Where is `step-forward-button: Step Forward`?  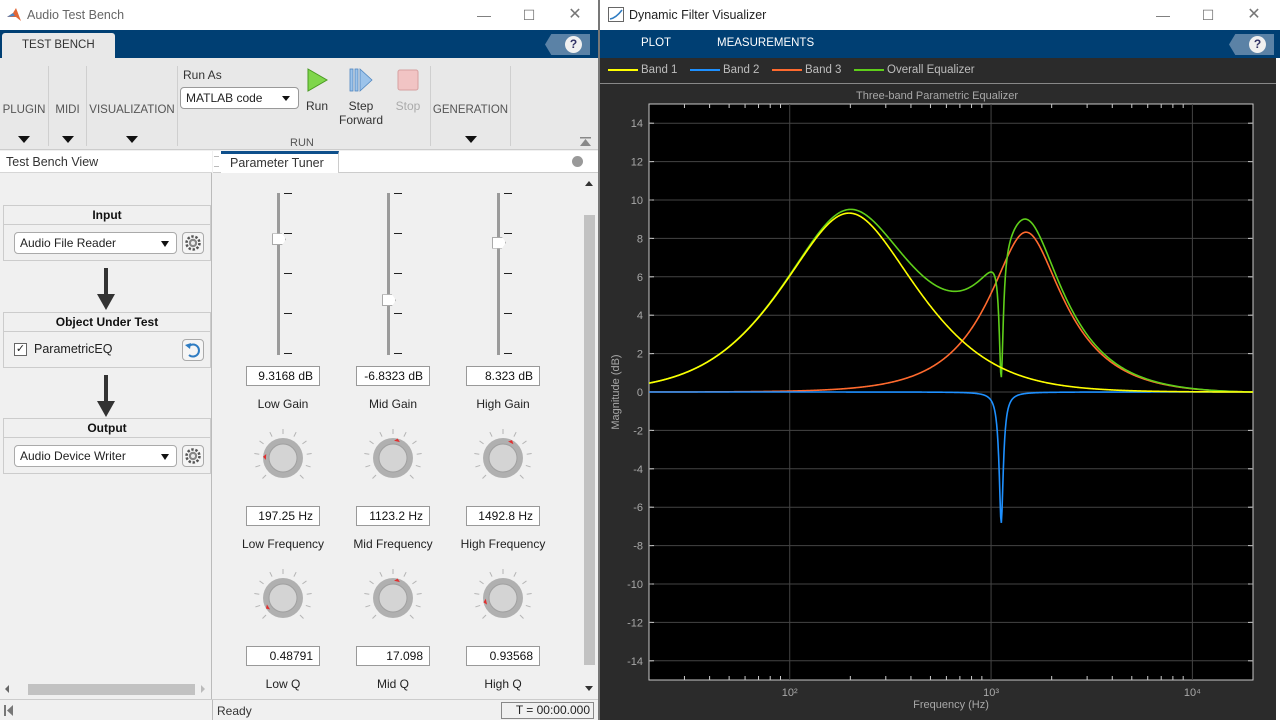 step-forward-button: Step Forward is located at coordinates (361, 97).